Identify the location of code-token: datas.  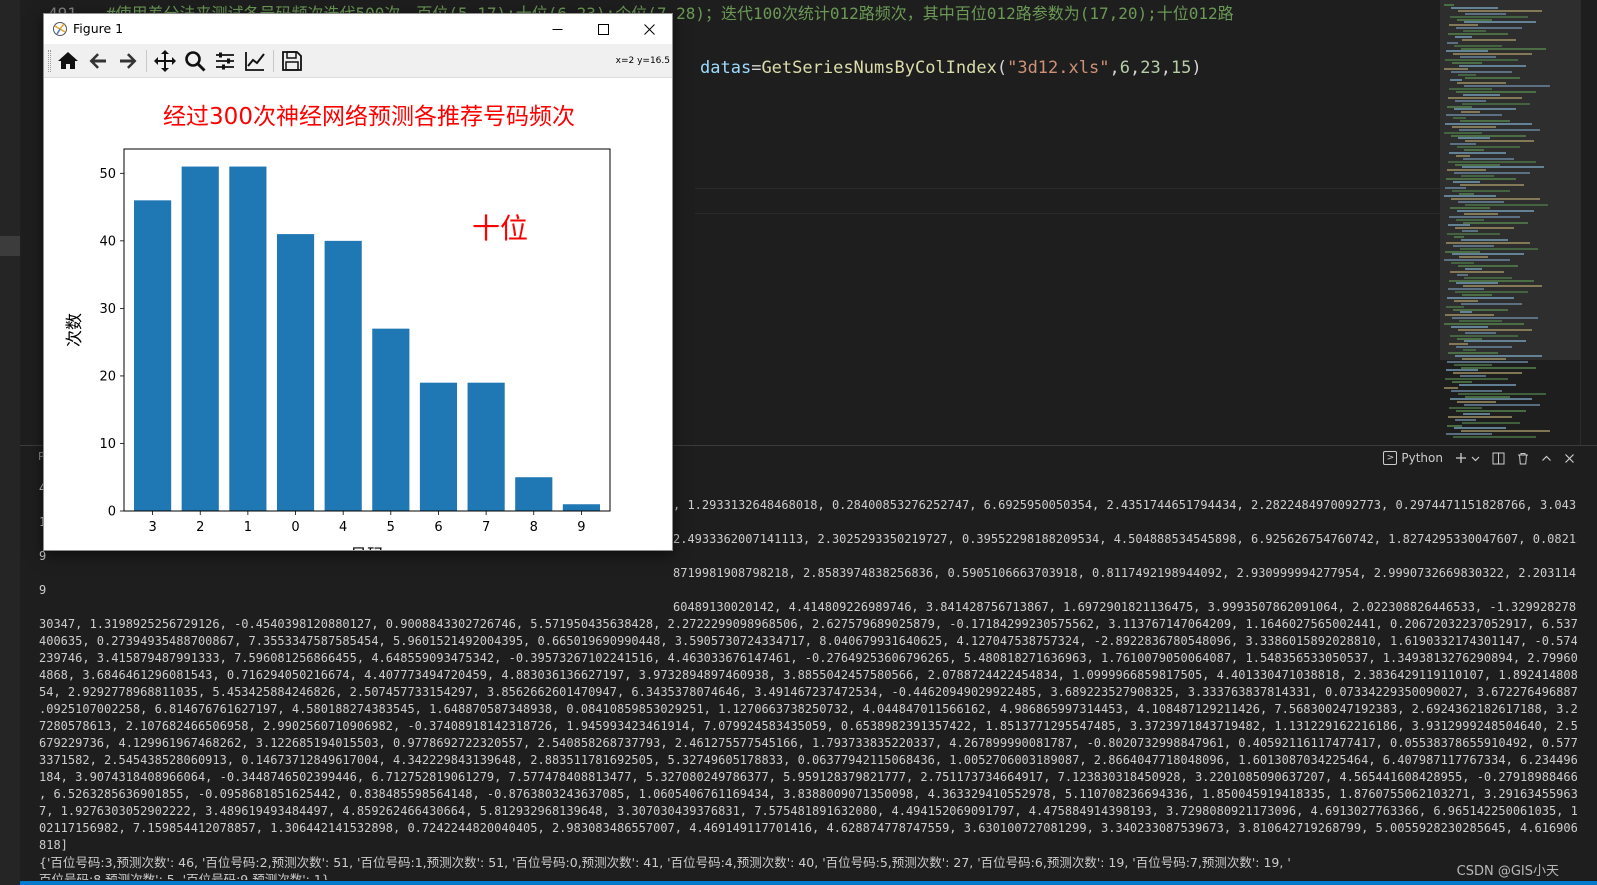
(726, 68).